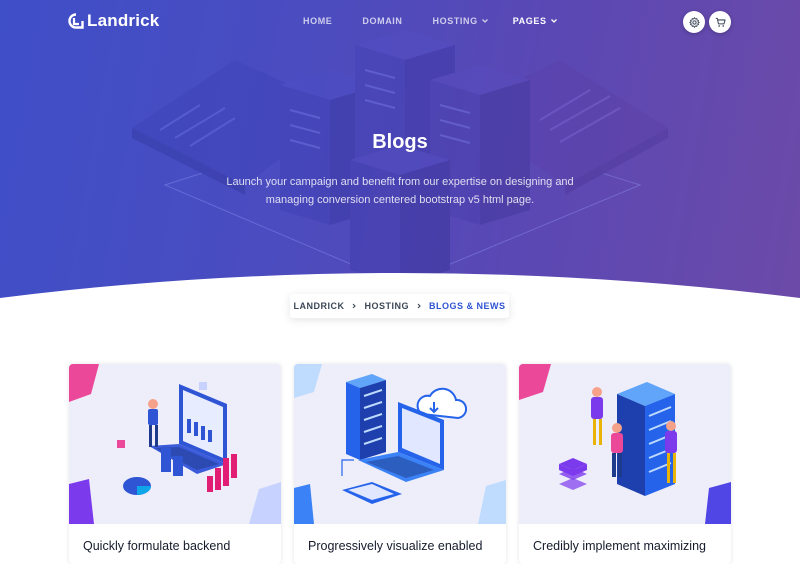  I want to click on gear-icon, so click(694, 22).